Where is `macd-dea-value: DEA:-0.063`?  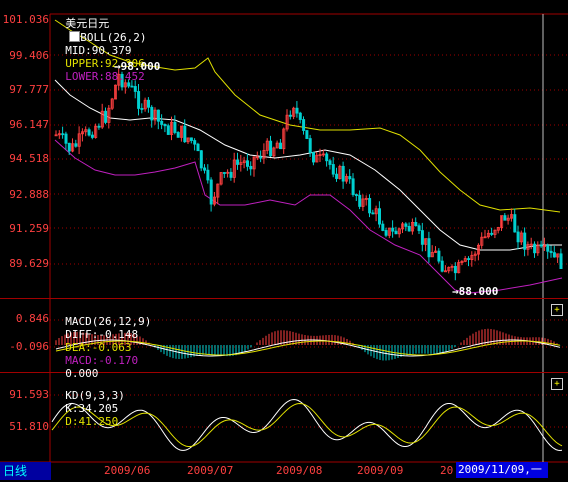 macd-dea-value: DEA:-0.063 is located at coordinates (98, 347).